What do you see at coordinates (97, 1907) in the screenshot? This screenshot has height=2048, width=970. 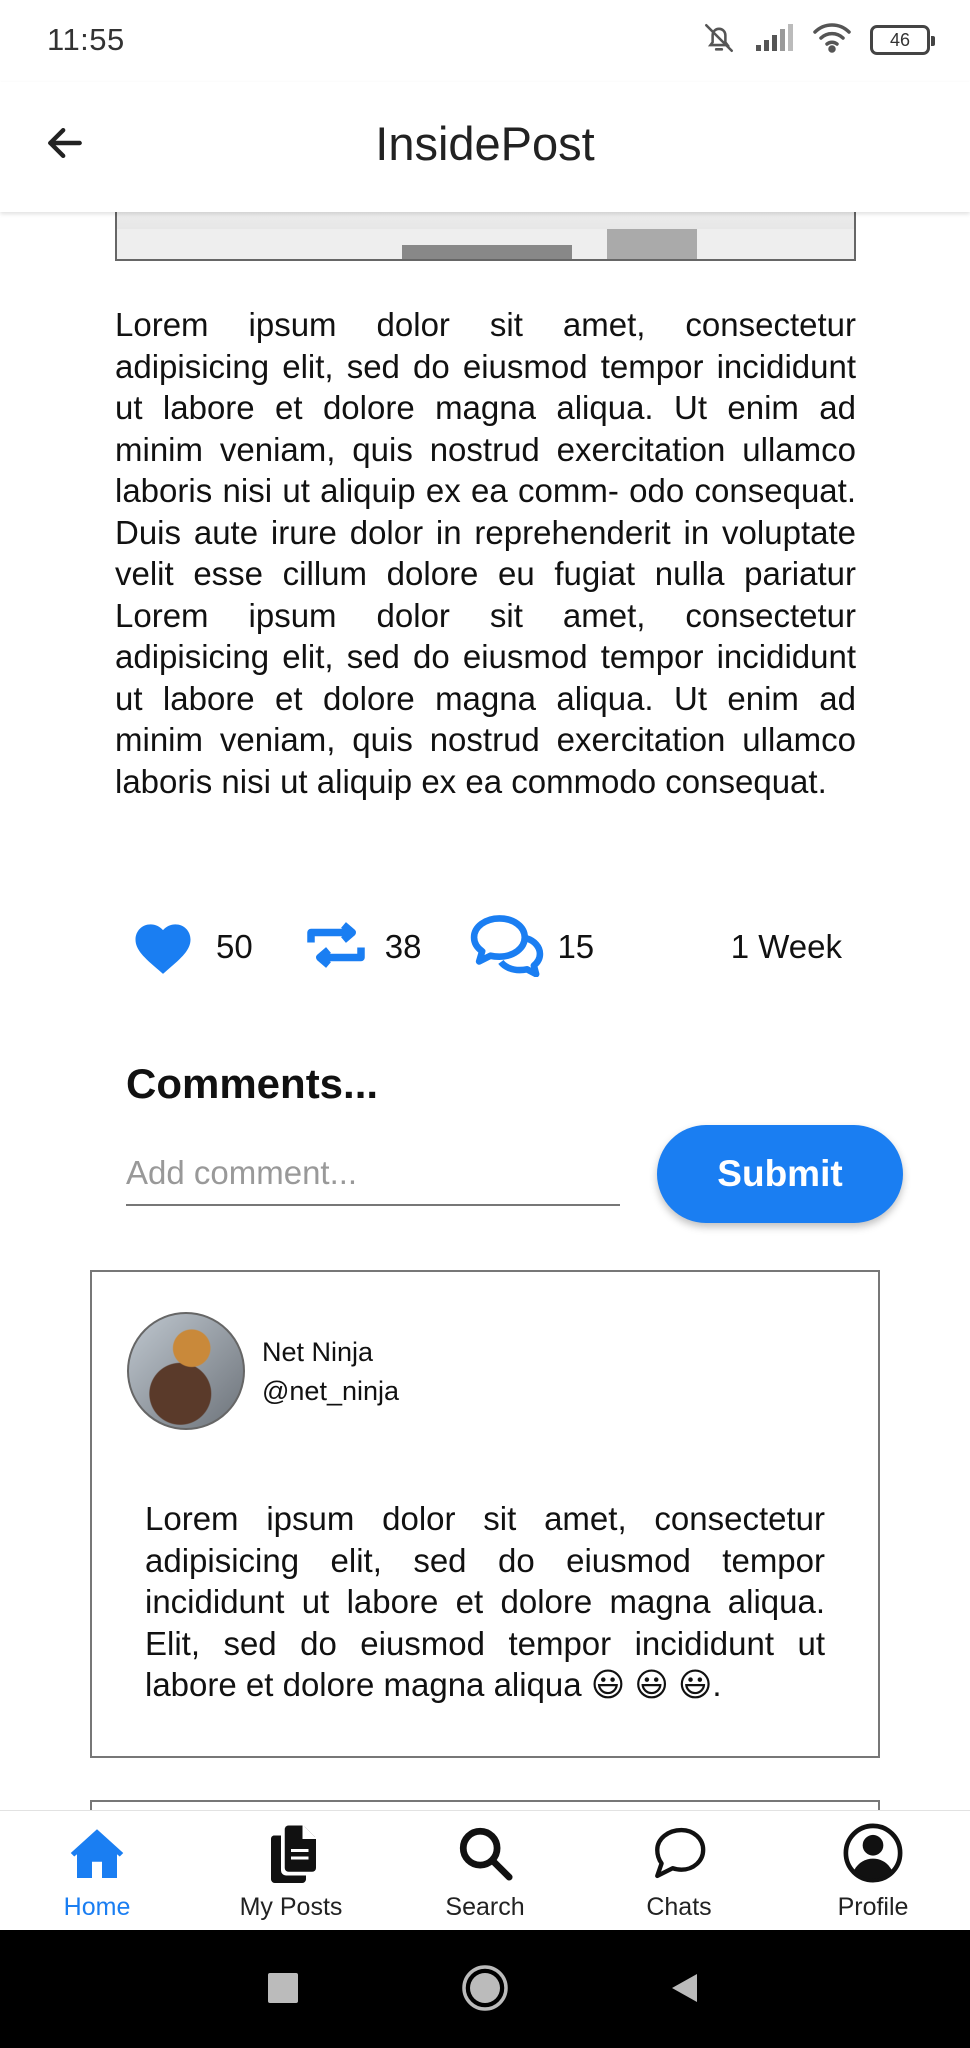 I see `nav-label: Home` at bounding box center [97, 1907].